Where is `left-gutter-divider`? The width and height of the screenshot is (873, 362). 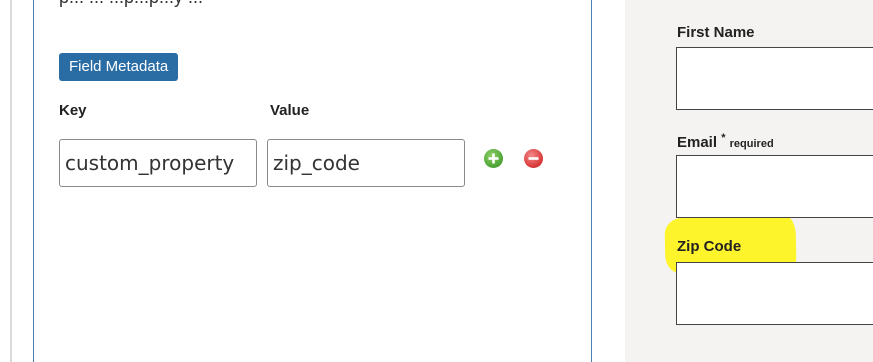
left-gutter-divider is located at coordinates (11, 181).